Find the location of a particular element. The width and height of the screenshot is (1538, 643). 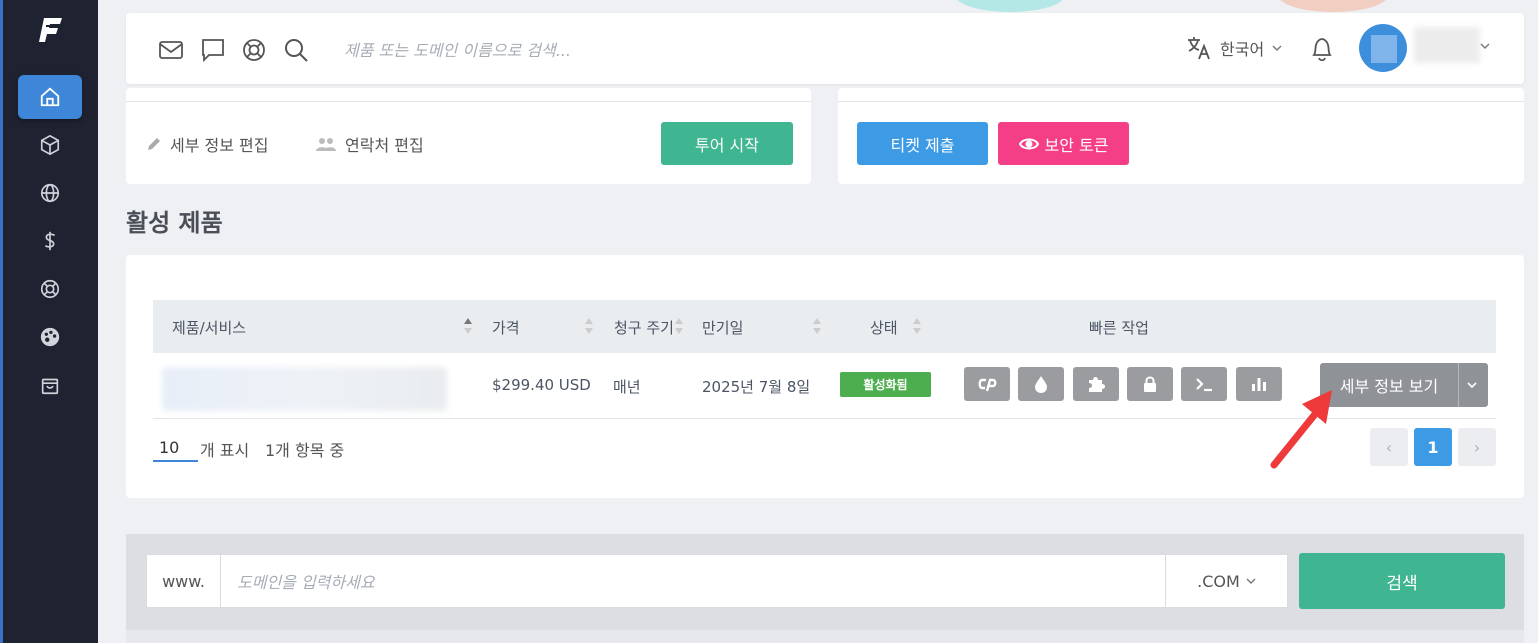

globe-icon is located at coordinates (50, 193).